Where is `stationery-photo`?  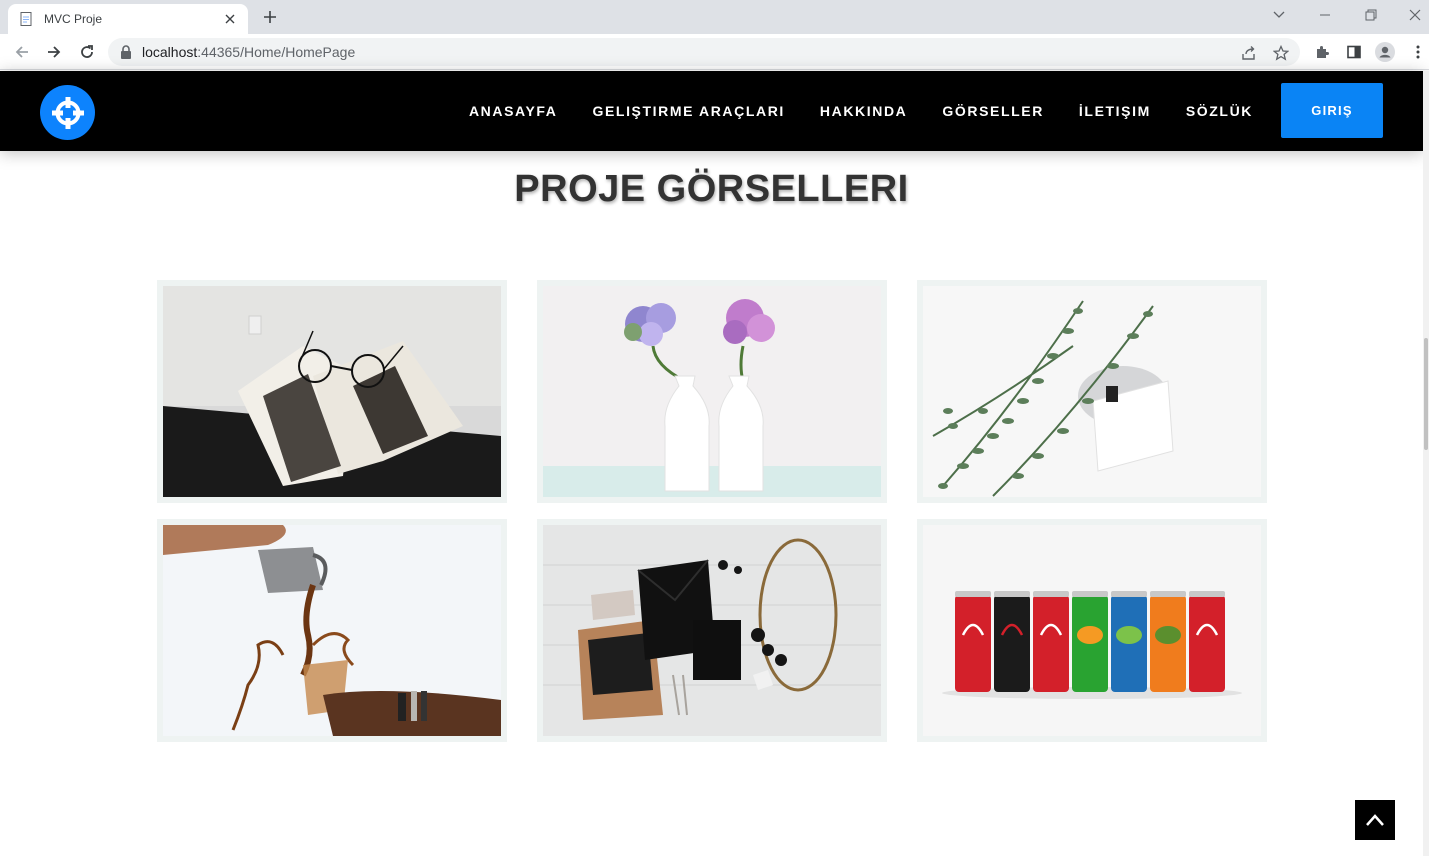
stationery-photo is located at coordinates (712, 630).